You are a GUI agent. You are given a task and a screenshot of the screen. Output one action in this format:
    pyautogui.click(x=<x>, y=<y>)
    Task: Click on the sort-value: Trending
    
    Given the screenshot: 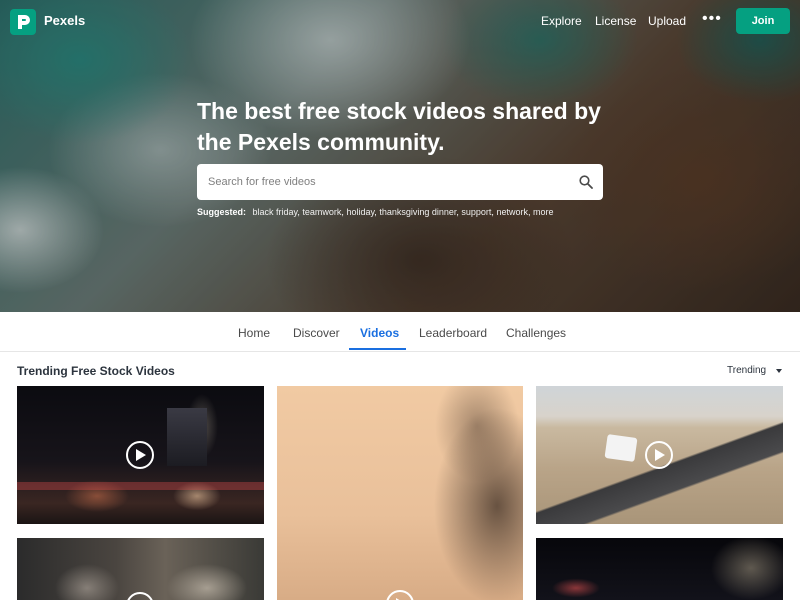 What is the action you would take?
    pyautogui.click(x=747, y=370)
    